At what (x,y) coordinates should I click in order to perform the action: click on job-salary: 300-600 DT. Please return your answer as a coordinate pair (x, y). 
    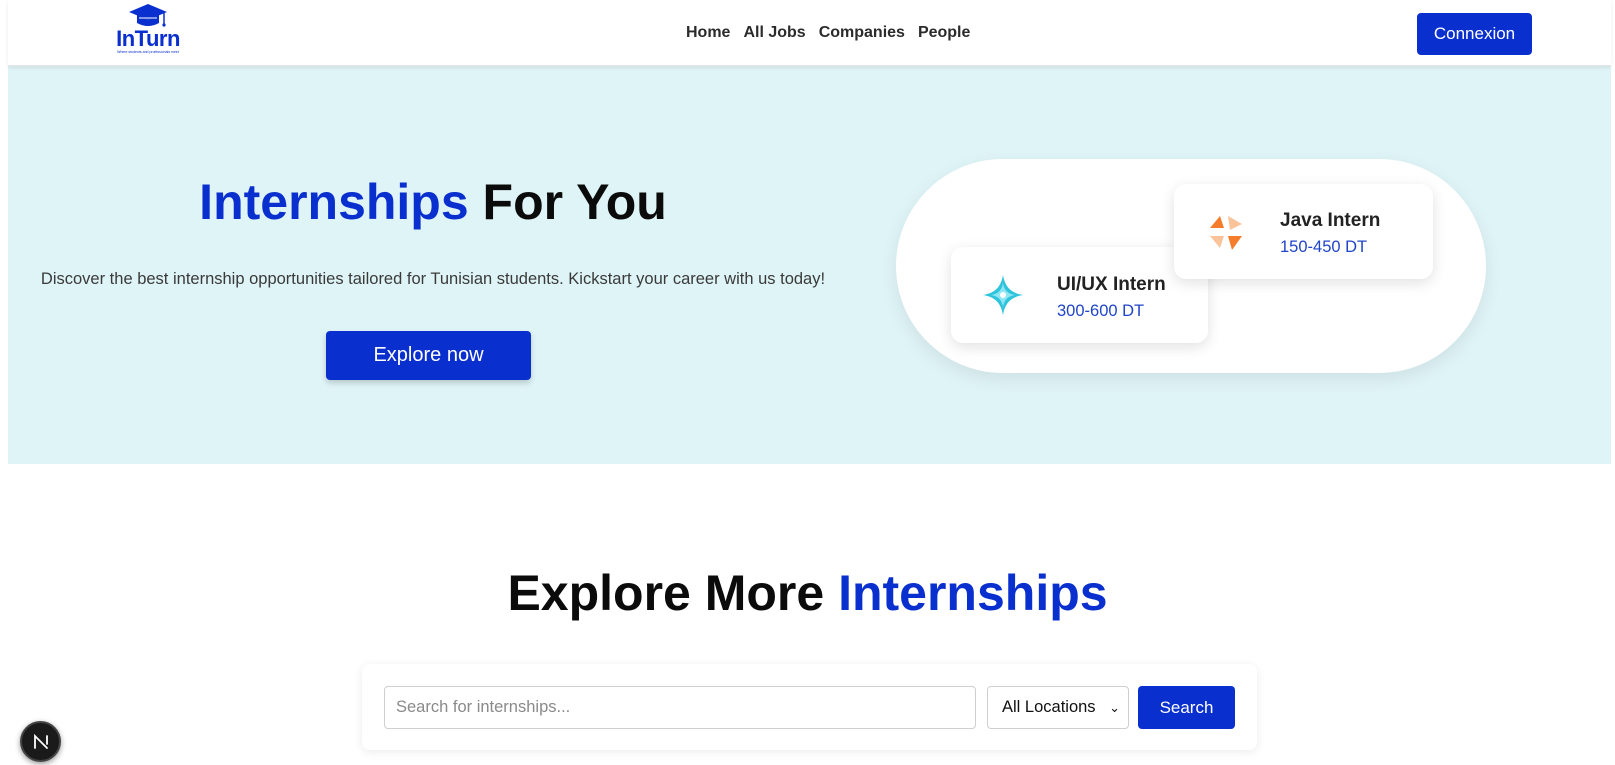
    Looking at the image, I should click on (1101, 311).